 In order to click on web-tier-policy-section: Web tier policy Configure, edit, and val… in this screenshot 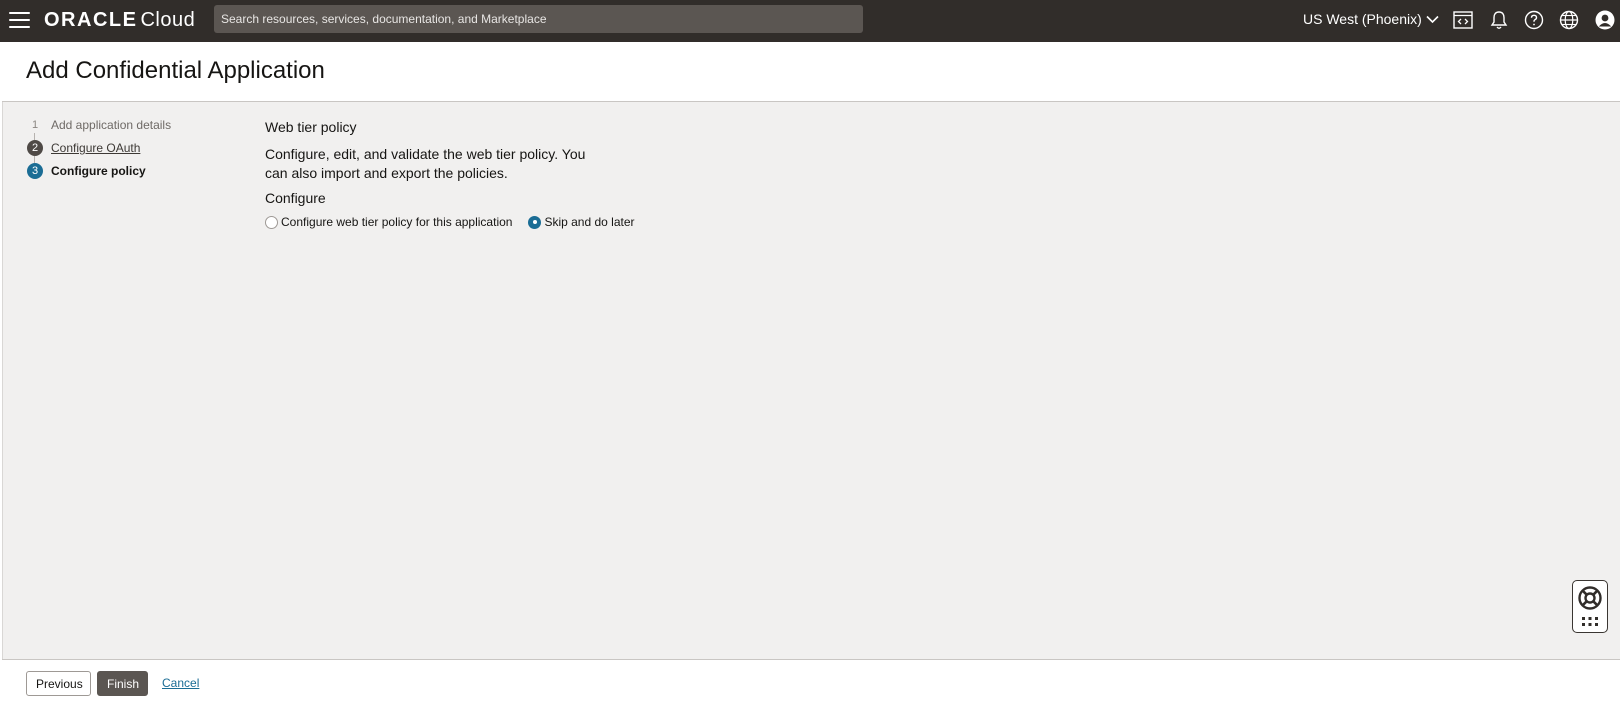, I will do `click(465, 174)`.